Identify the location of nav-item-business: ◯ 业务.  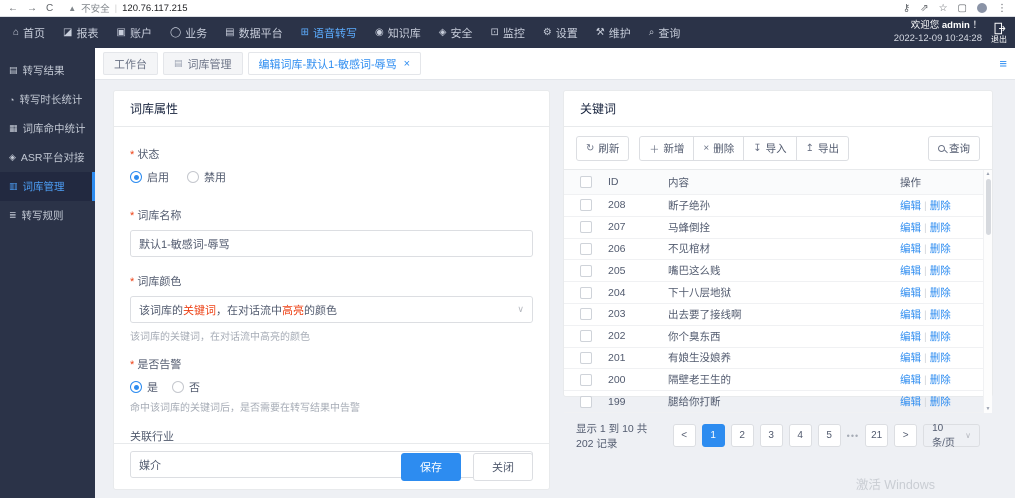
(188, 32).